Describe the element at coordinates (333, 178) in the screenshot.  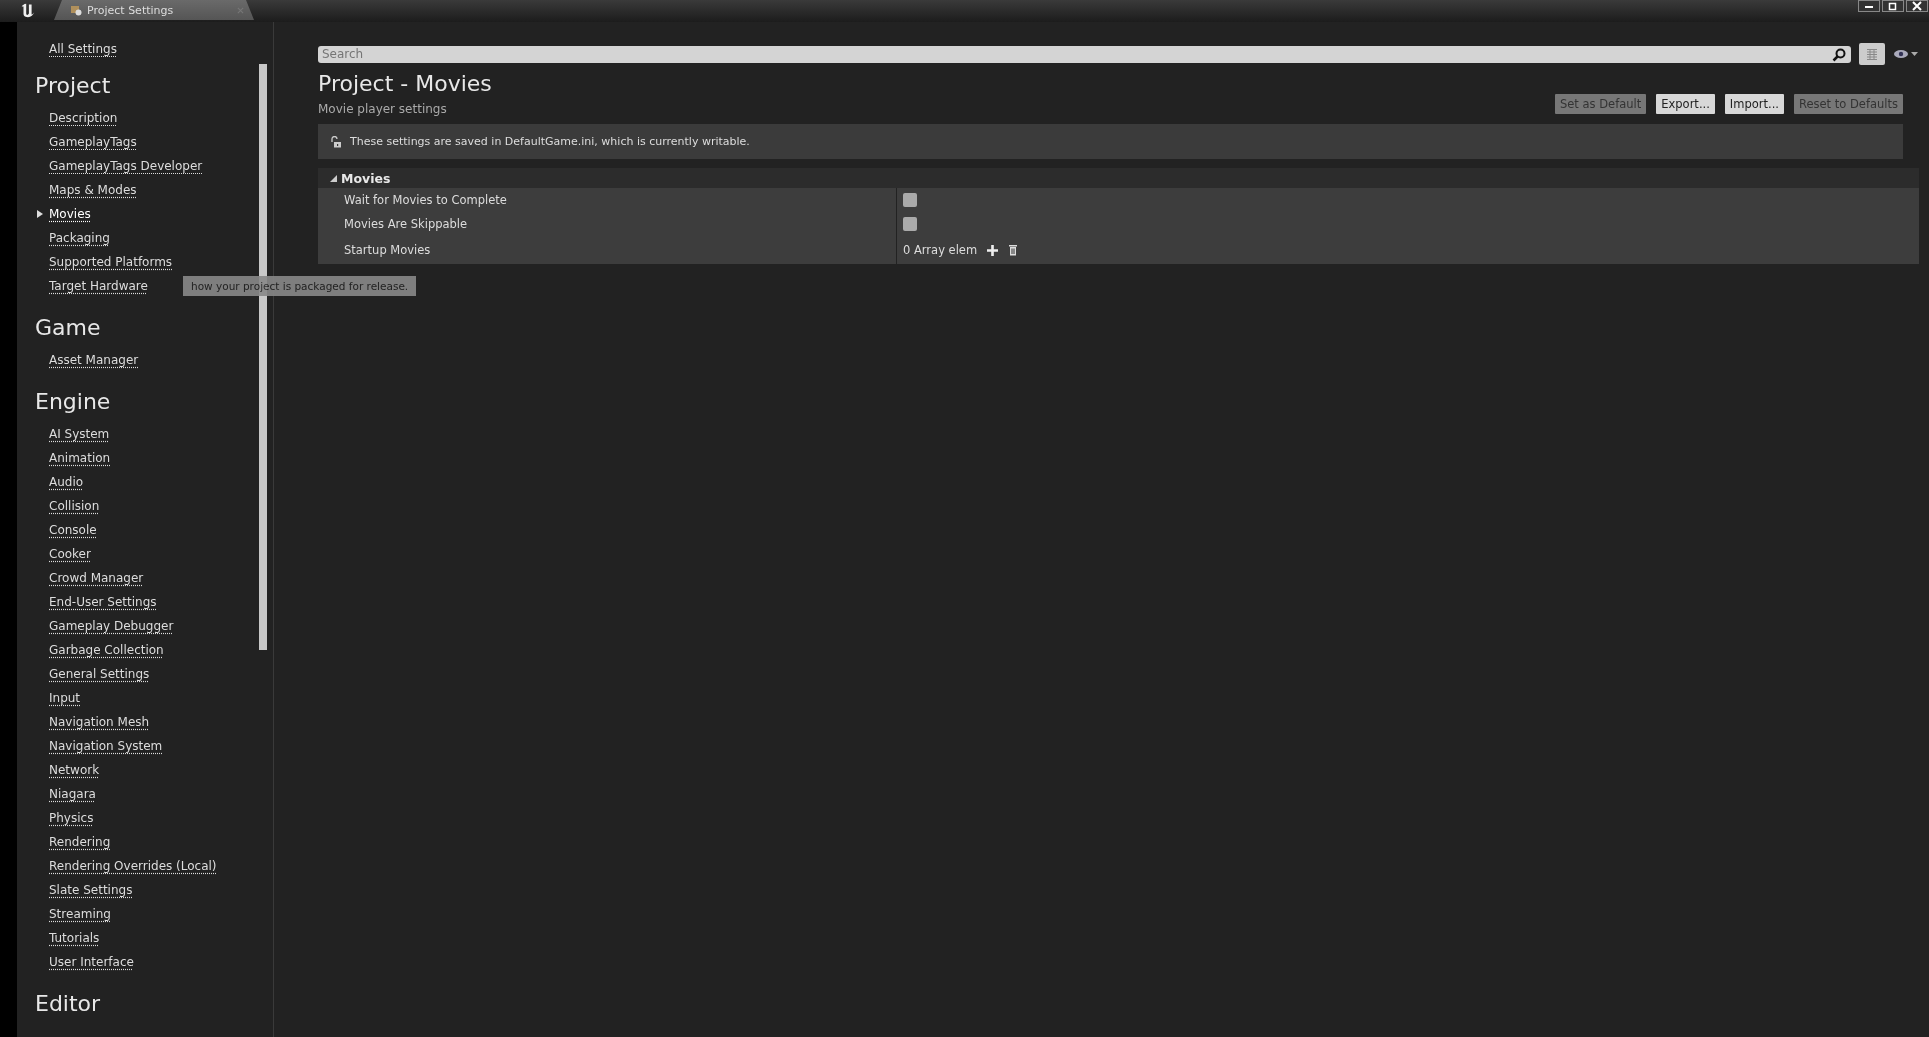
I see `expand-arrow-icon` at that location.